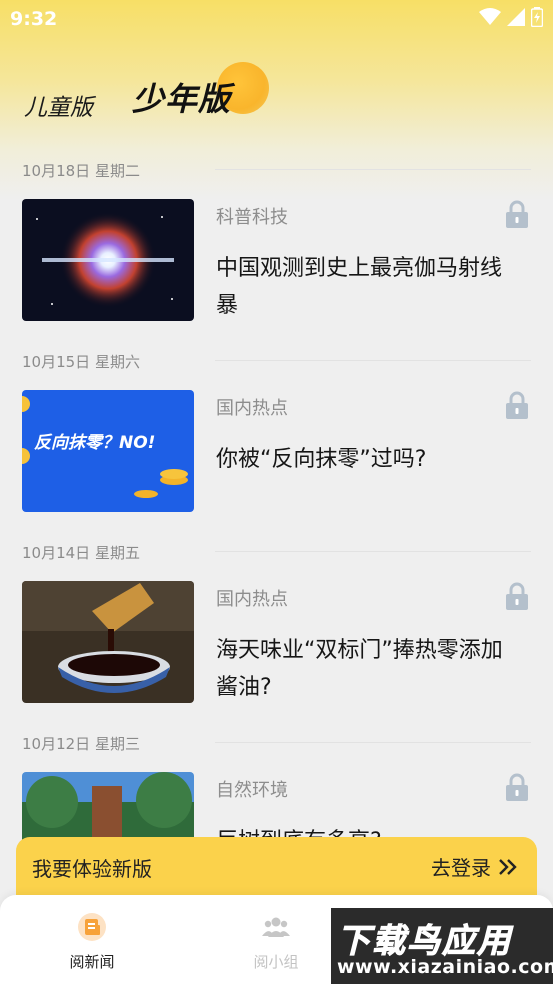  What do you see at coordinates (81, 744) in the screenshot?
I see `news-date: 10月12日 星期三` at bounding box center [81, 744].